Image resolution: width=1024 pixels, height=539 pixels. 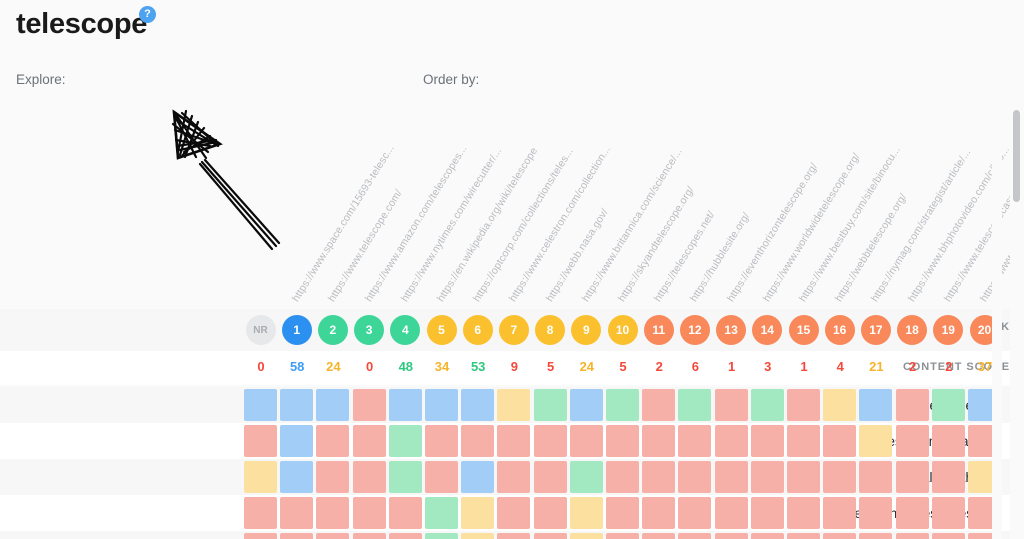 What do you see at coordinates (912, 330) in the screenshot?
I see `rank-chip: 18` at bounding box center [912, 330].